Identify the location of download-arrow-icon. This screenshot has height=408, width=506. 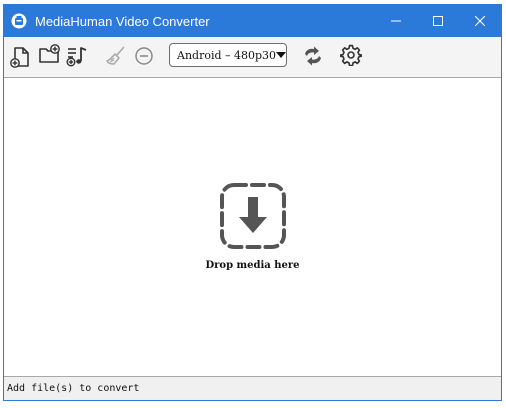
(253, 216).